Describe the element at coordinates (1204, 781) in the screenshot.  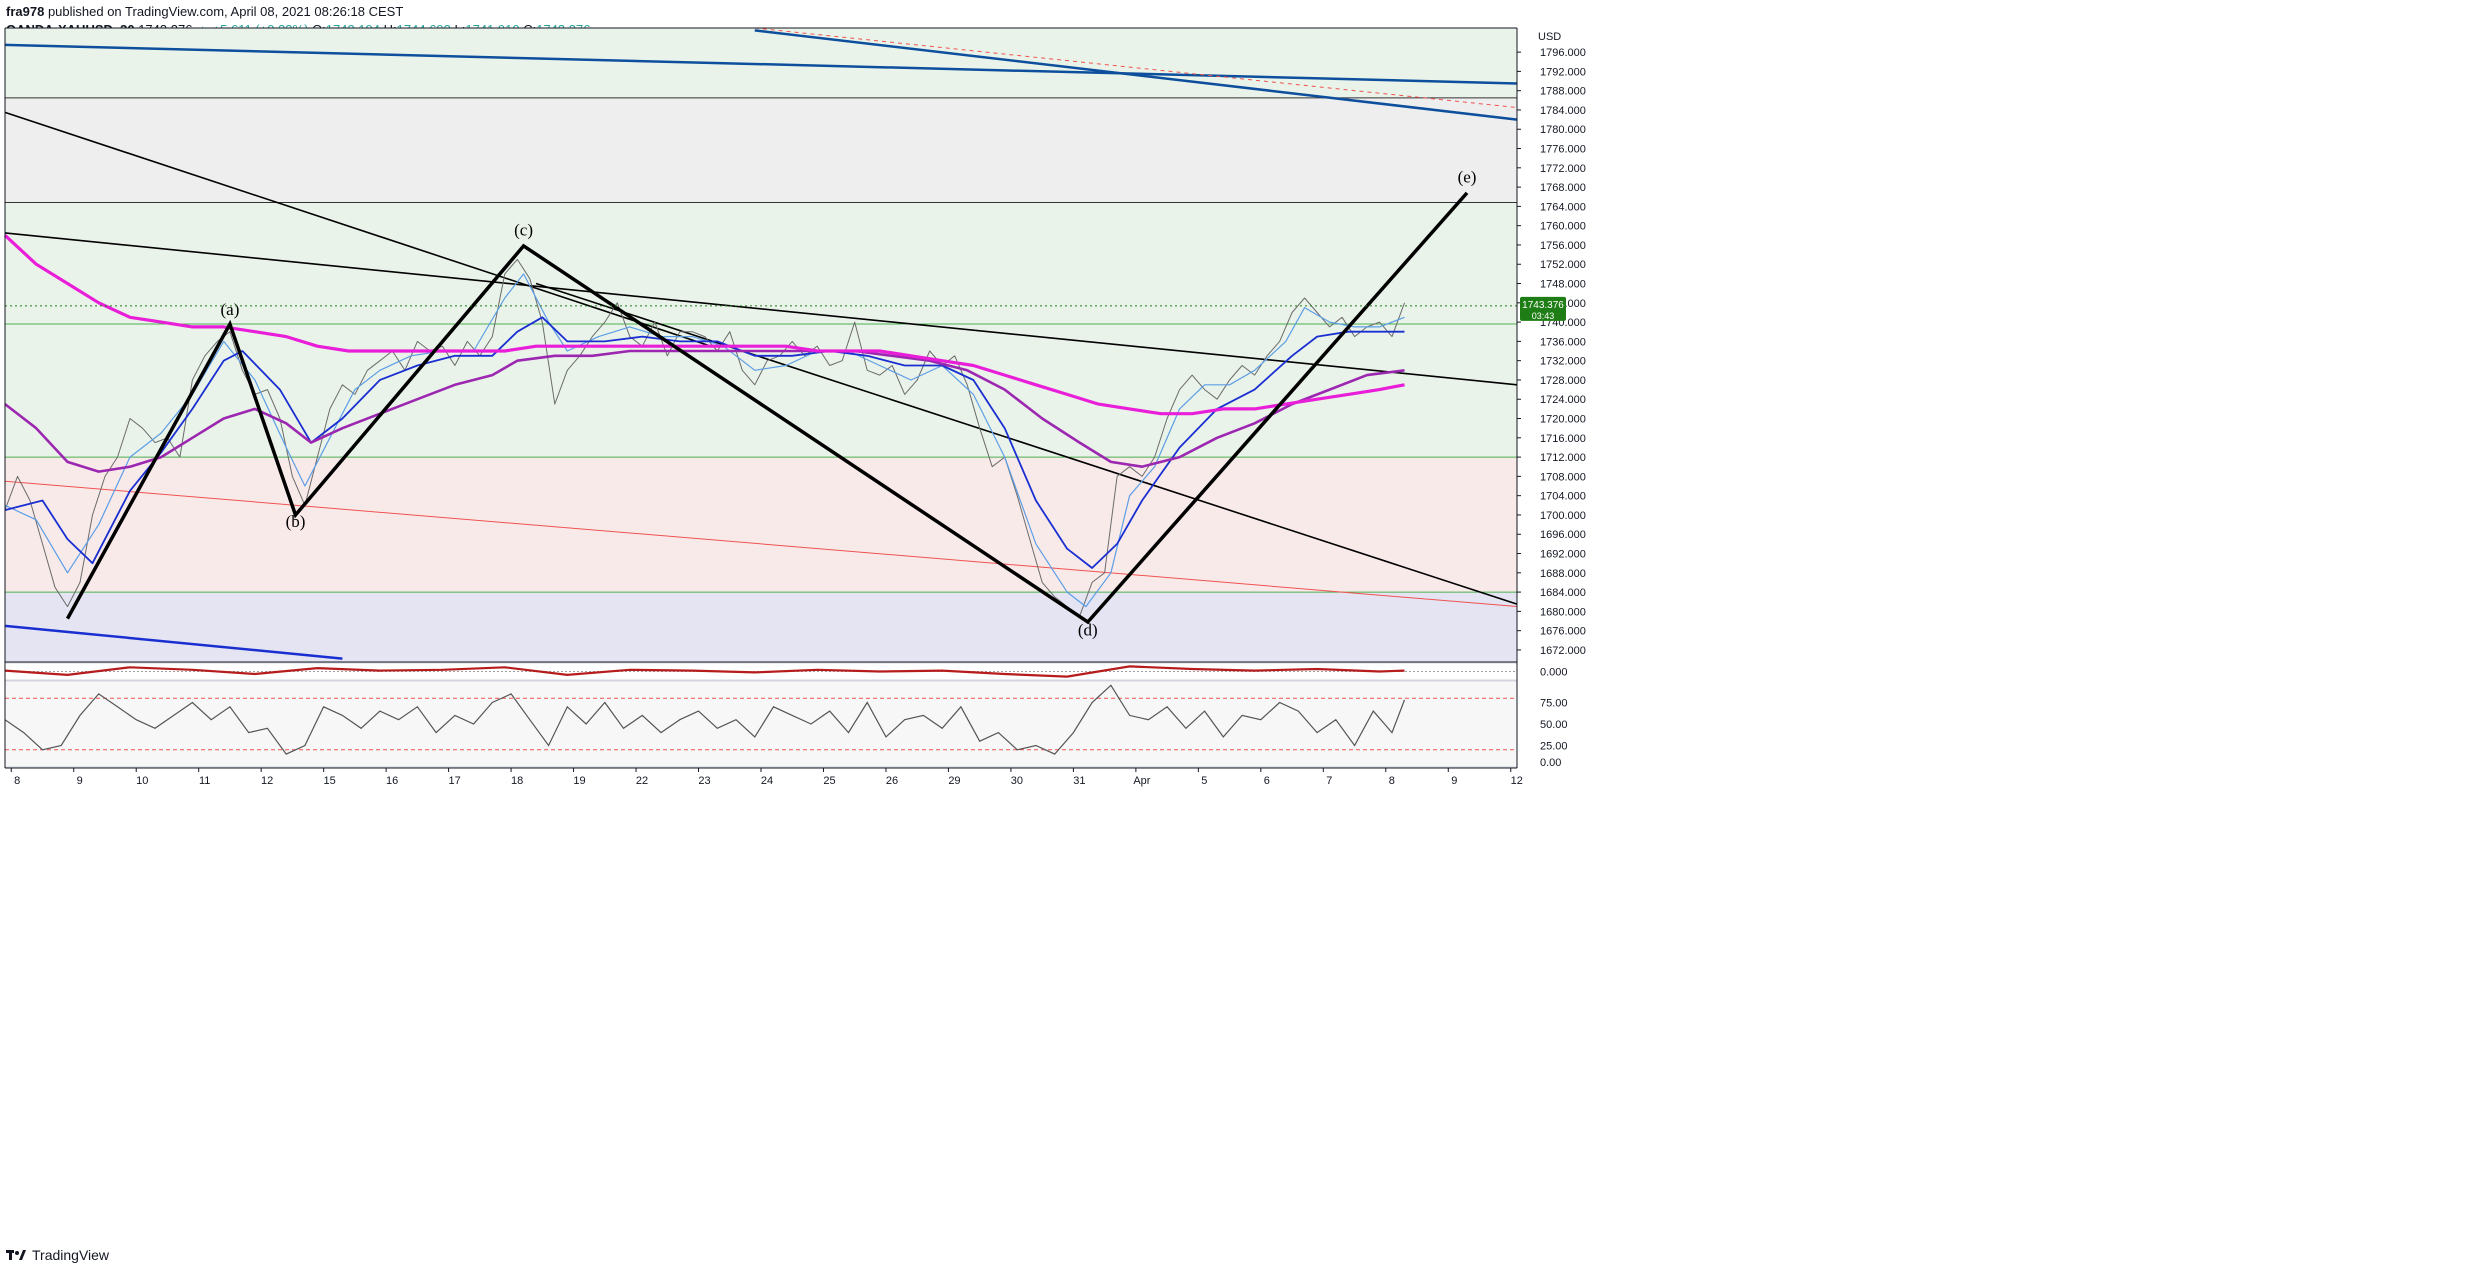
I see `x-tick-label: 5` at that location.